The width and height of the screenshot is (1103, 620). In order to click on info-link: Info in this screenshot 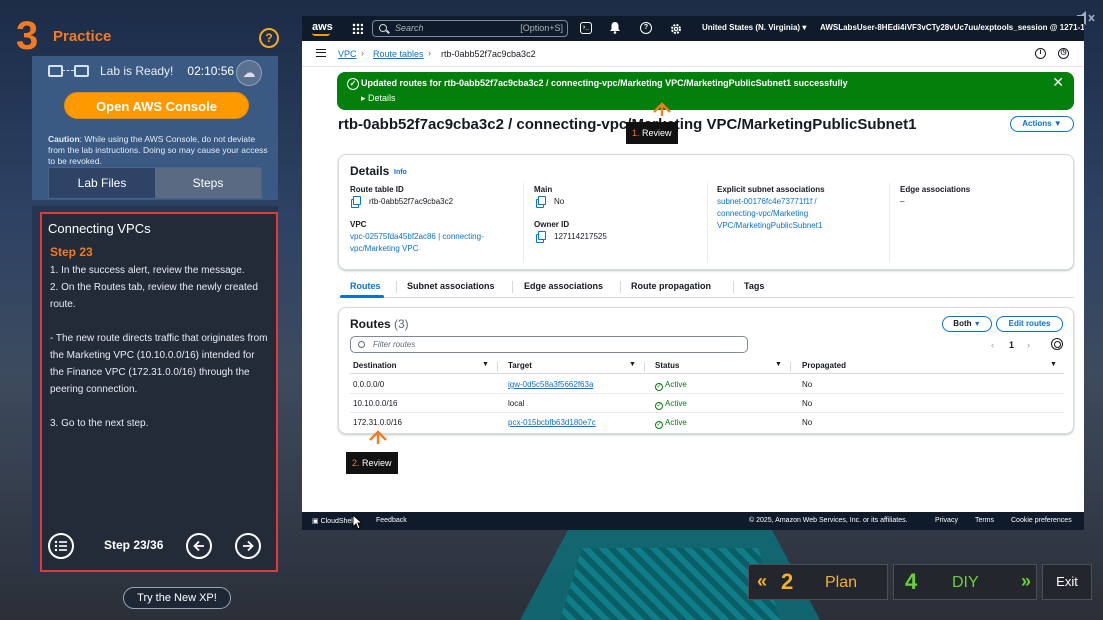, I will do `click(400, 172)`.